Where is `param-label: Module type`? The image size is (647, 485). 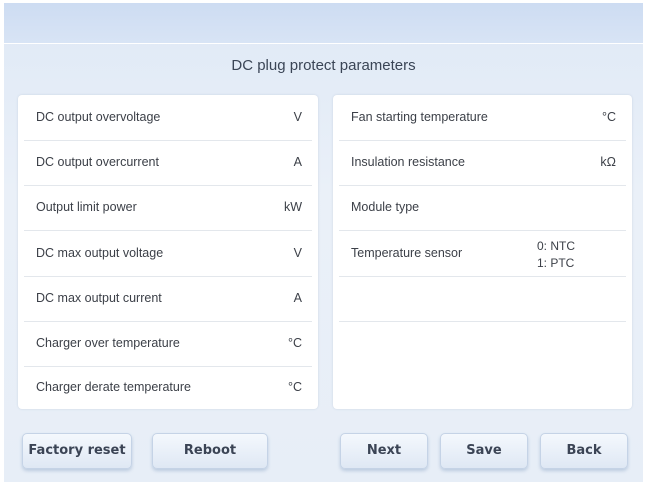 param-label: Module type is located at coordinates (385, 207).